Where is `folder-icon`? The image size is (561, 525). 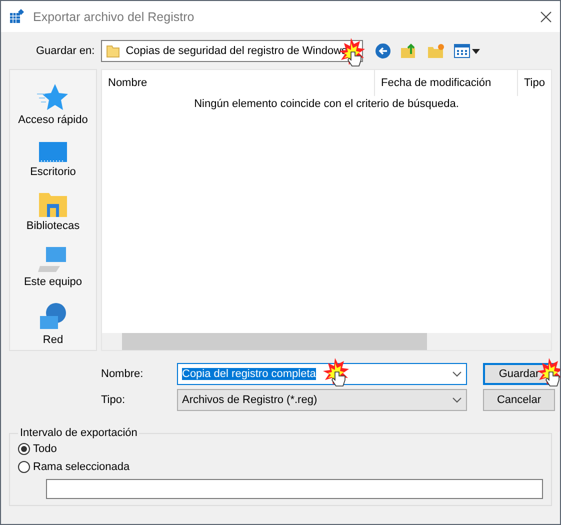
folder-icon is located at coordinates (113, 51).